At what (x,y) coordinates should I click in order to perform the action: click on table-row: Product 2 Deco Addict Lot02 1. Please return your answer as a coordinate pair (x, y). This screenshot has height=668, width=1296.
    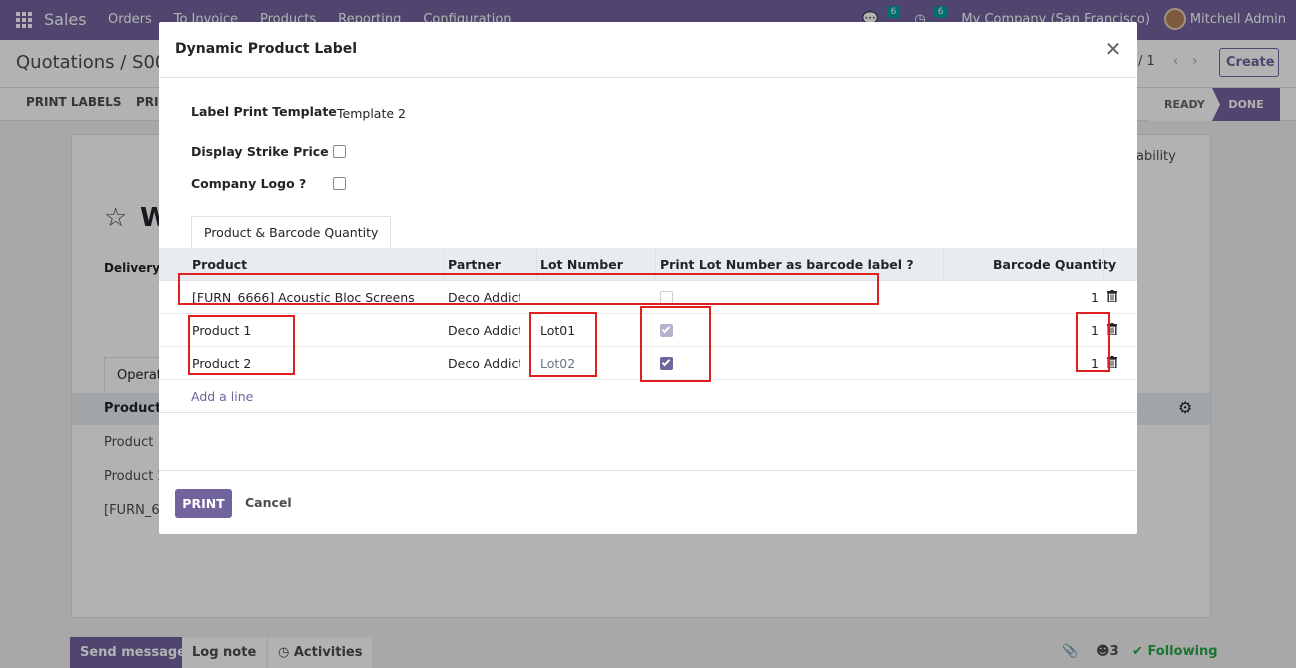
    Looking at the image, I should click on (648, 363).